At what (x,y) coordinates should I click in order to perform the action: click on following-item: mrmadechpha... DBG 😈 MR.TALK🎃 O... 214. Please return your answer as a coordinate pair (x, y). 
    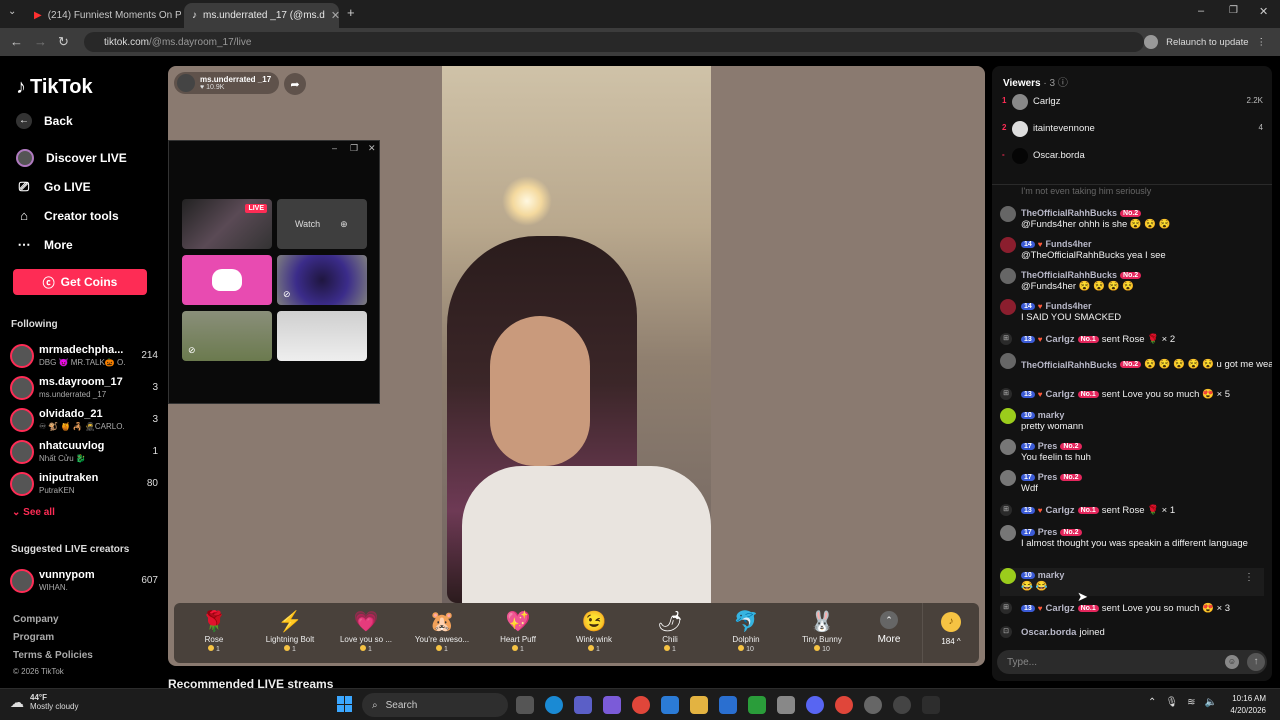
    Looking at the image, I should click on (85, 356).